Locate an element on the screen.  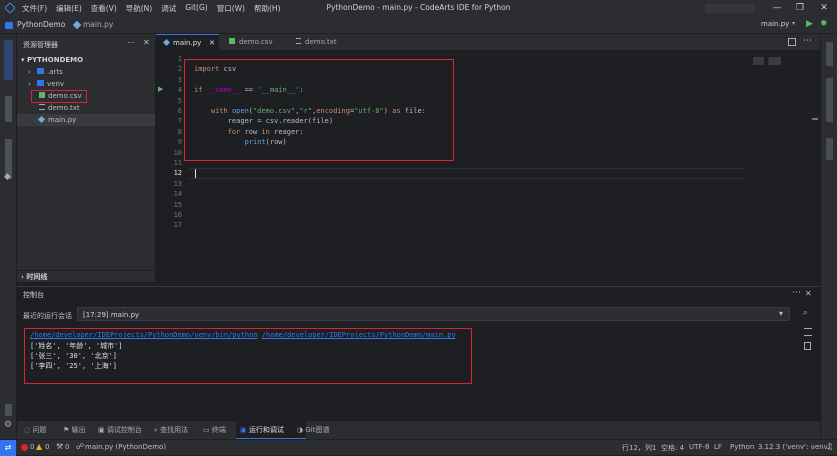
explorer-icon is located at coordinates (8, 60).